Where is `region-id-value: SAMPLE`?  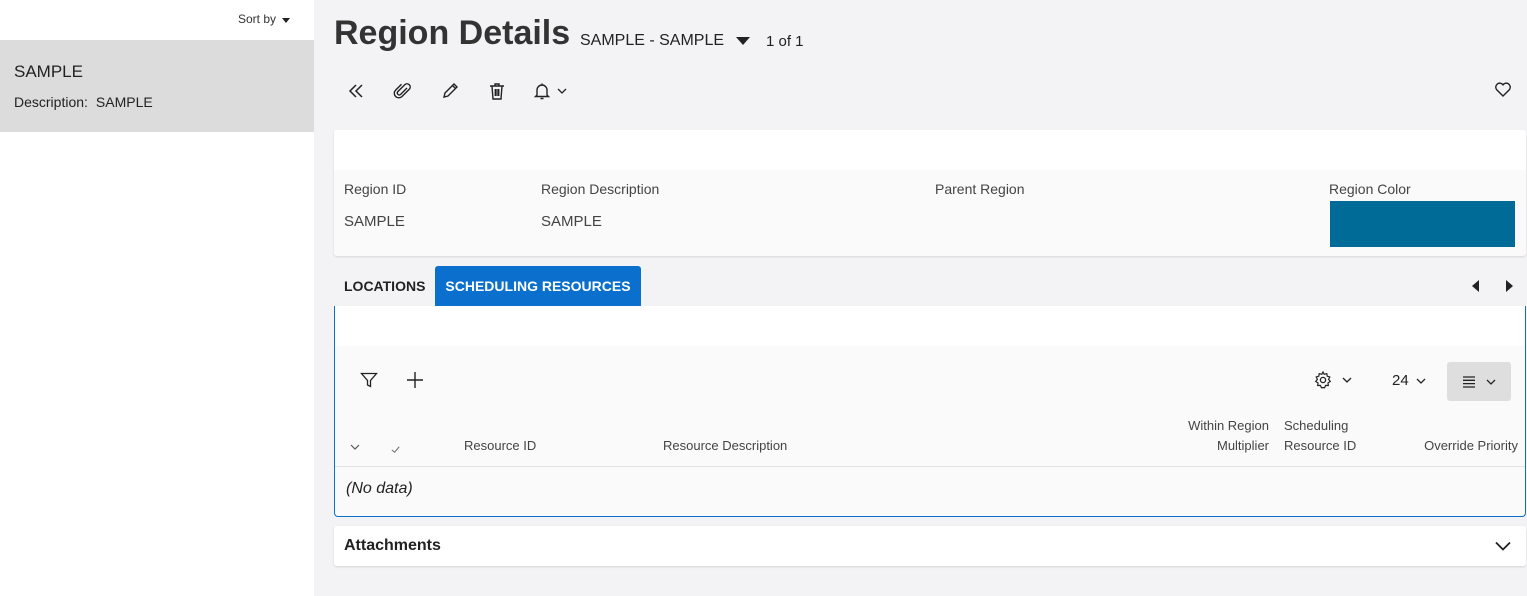
region-id-value: SAMPLE is located at coordinates (374, 221).